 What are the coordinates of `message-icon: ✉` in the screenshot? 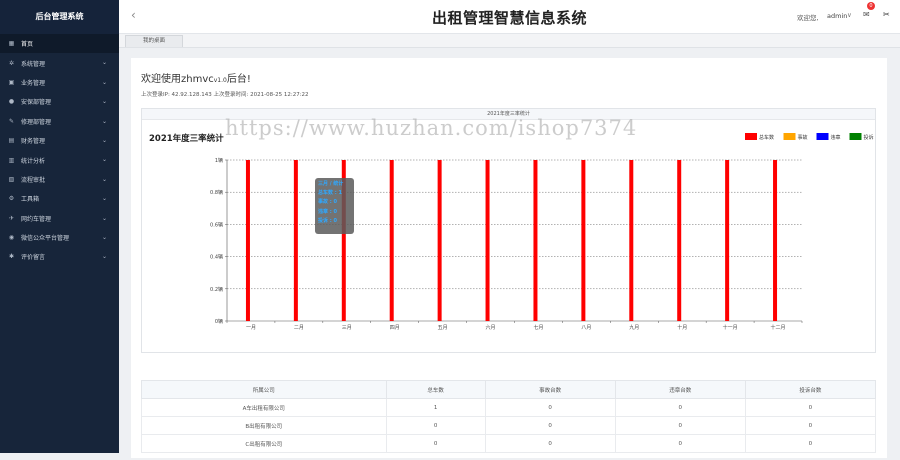 It's located at (866, 14).